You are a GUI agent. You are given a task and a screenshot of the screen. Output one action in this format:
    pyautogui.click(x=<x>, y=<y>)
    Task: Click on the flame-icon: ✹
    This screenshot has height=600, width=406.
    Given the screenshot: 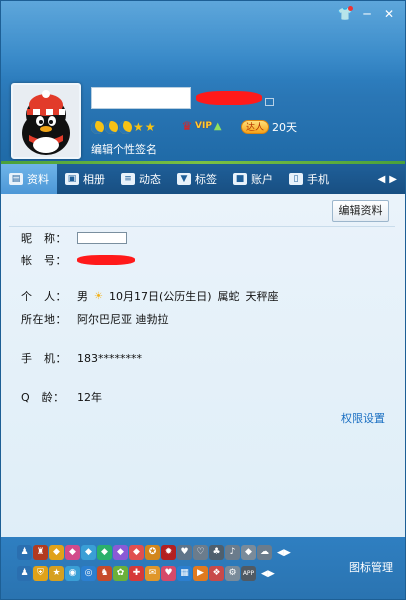 What is the action you would take?
    pyautogui.click(x=168, y=552)
    